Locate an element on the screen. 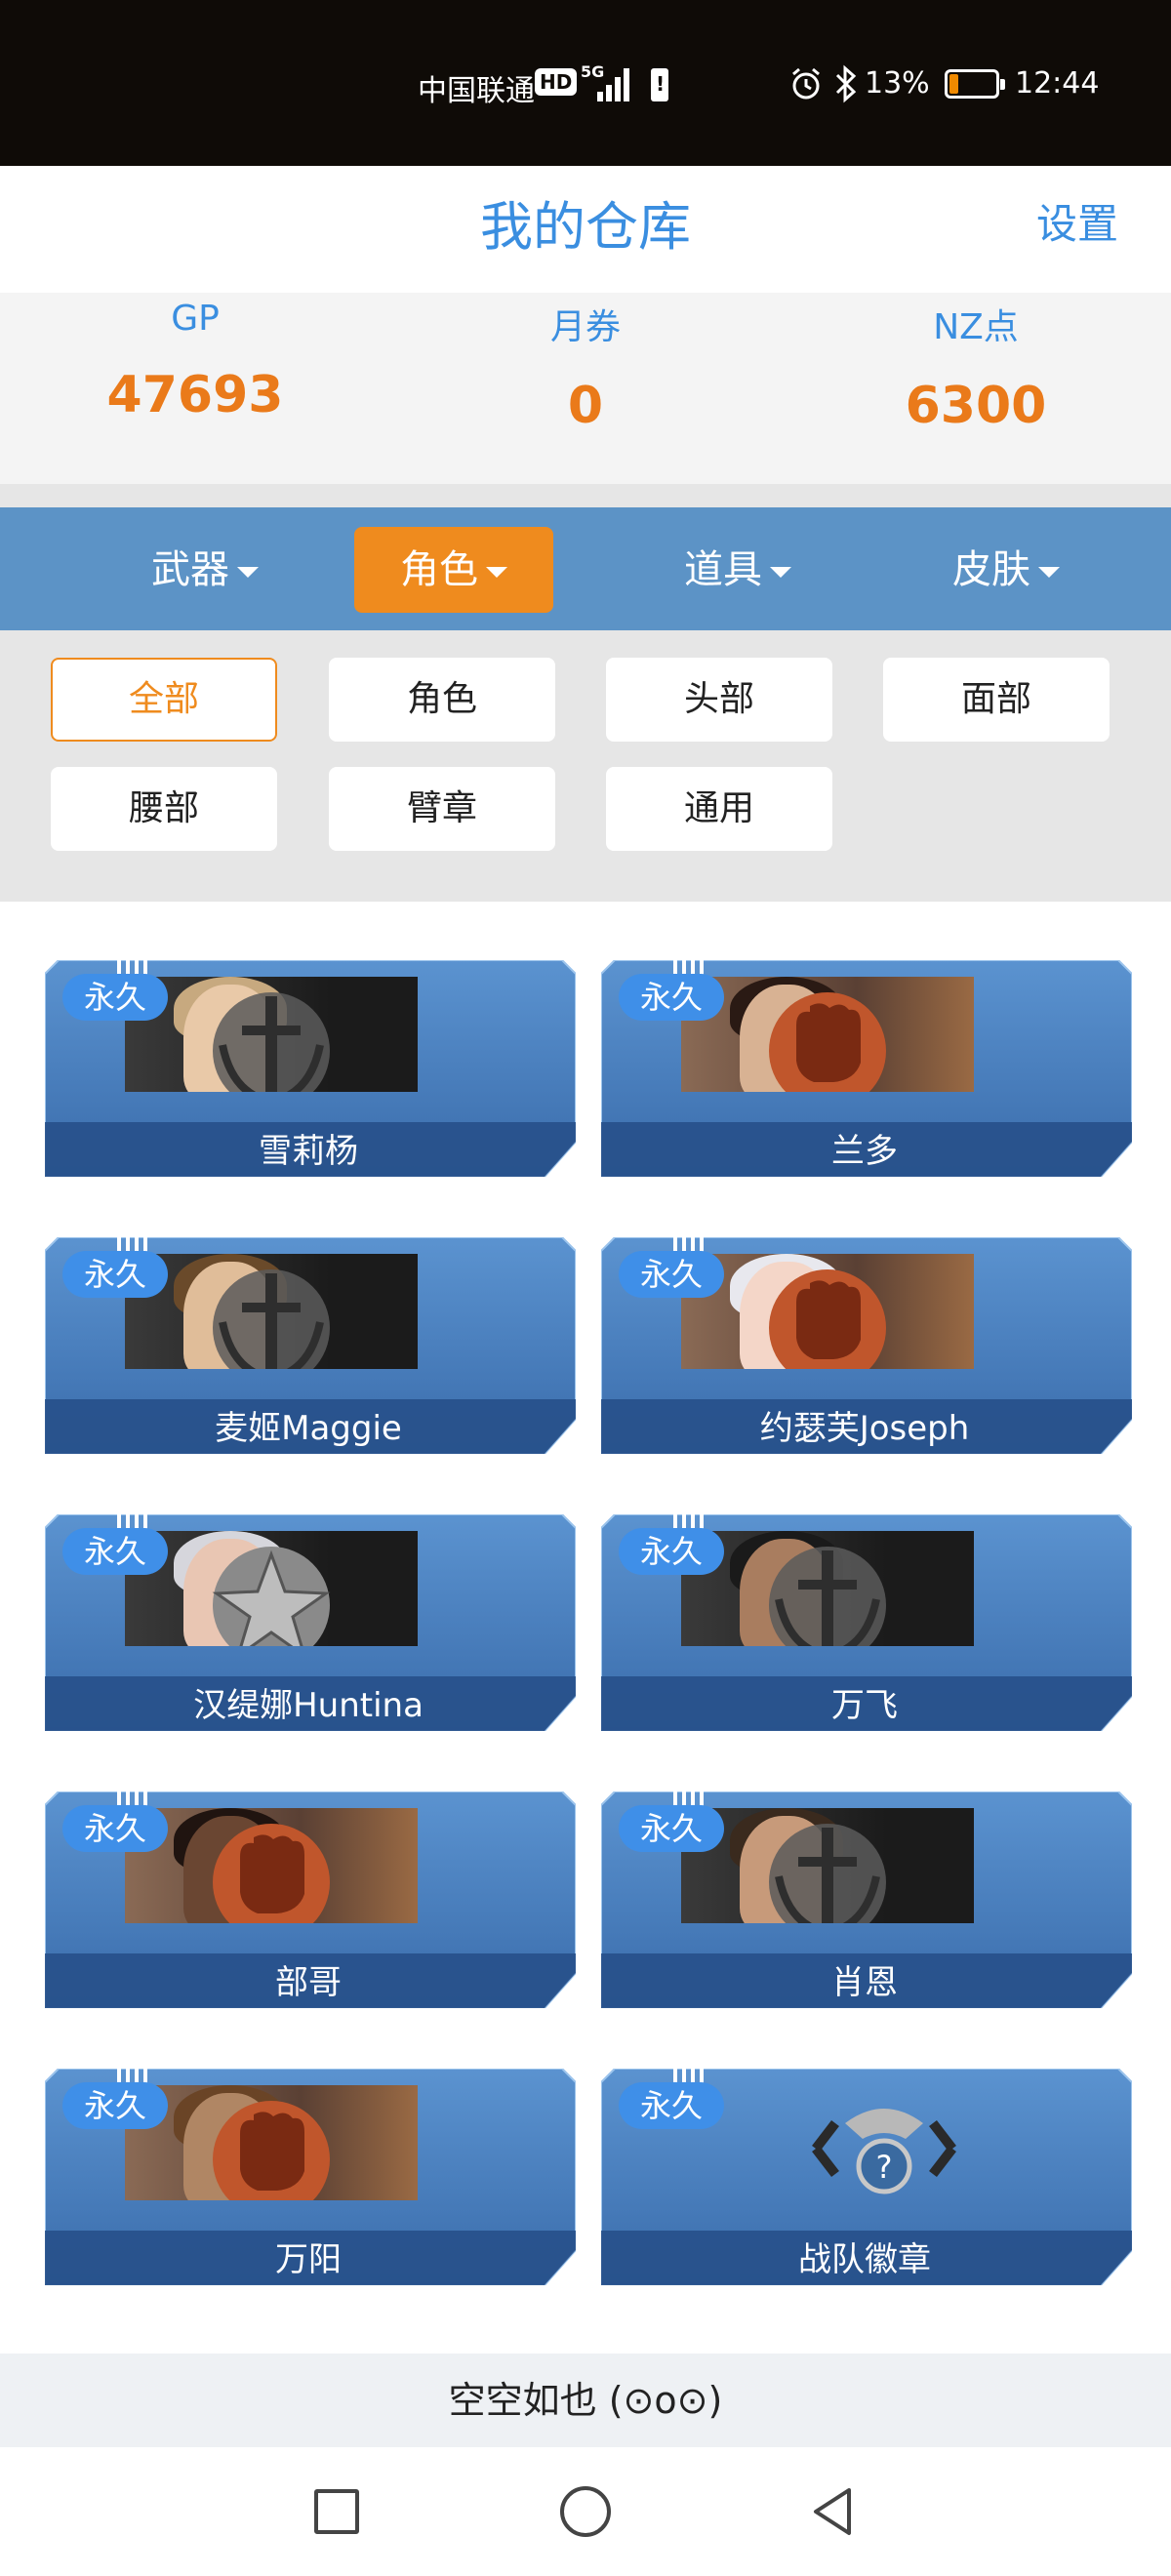 Image resolution: width=1171 pixels, height=2576 pixels. inventory-item-card: 永久雪莉杨 is located at coordinates (310, 1068).